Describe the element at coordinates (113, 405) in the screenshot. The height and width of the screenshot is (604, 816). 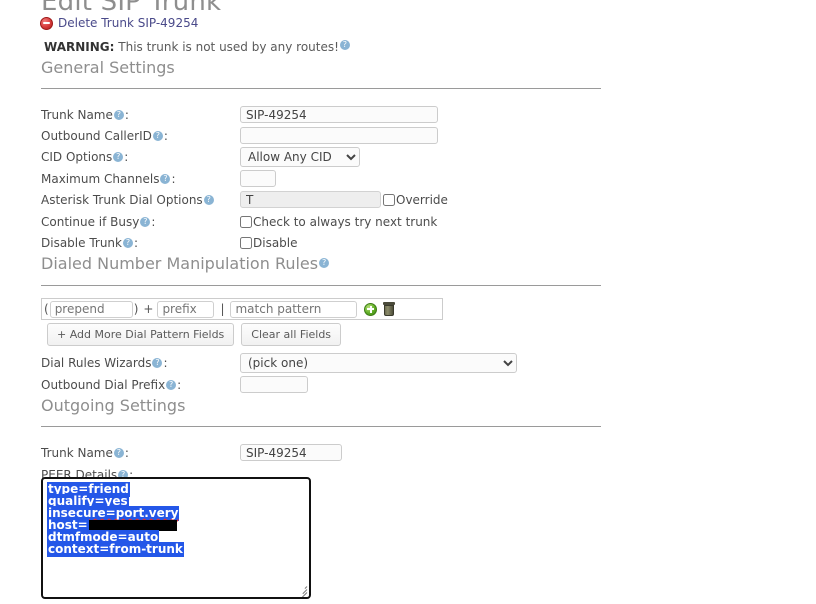
I see `section-heading-outgoing: Outgoing Settings` at that location.